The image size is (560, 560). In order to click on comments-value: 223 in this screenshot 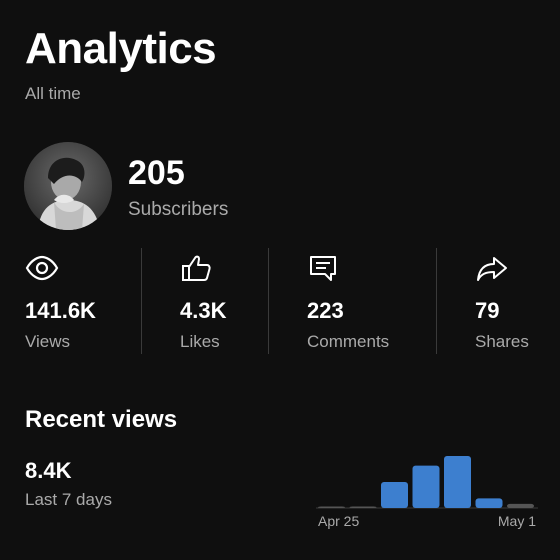, I will do `click(325, 310)`.